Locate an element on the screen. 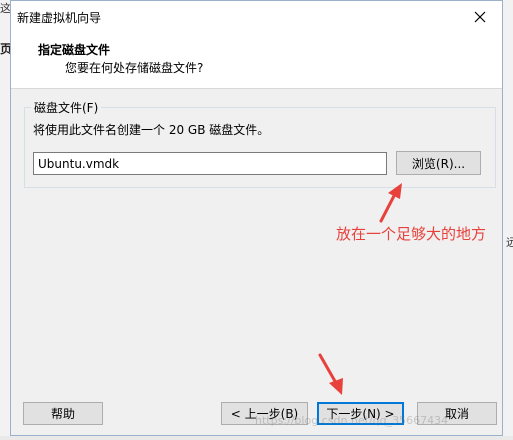 This screenshot has height=440, width=513. background-window-right is located at coordinates (508, 220).